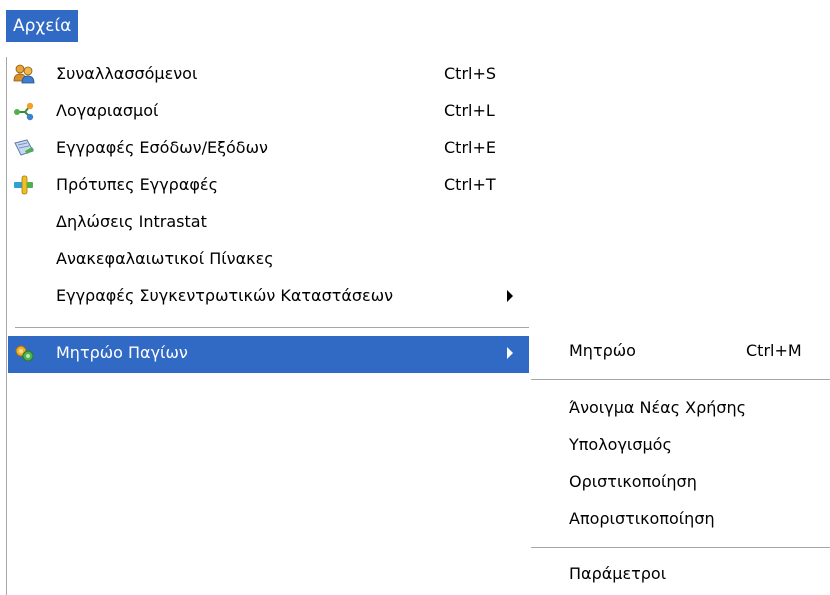 This screenshot has width=830, height=595. I want to click on fixed-assets-gear-icon, so click(24, 353).